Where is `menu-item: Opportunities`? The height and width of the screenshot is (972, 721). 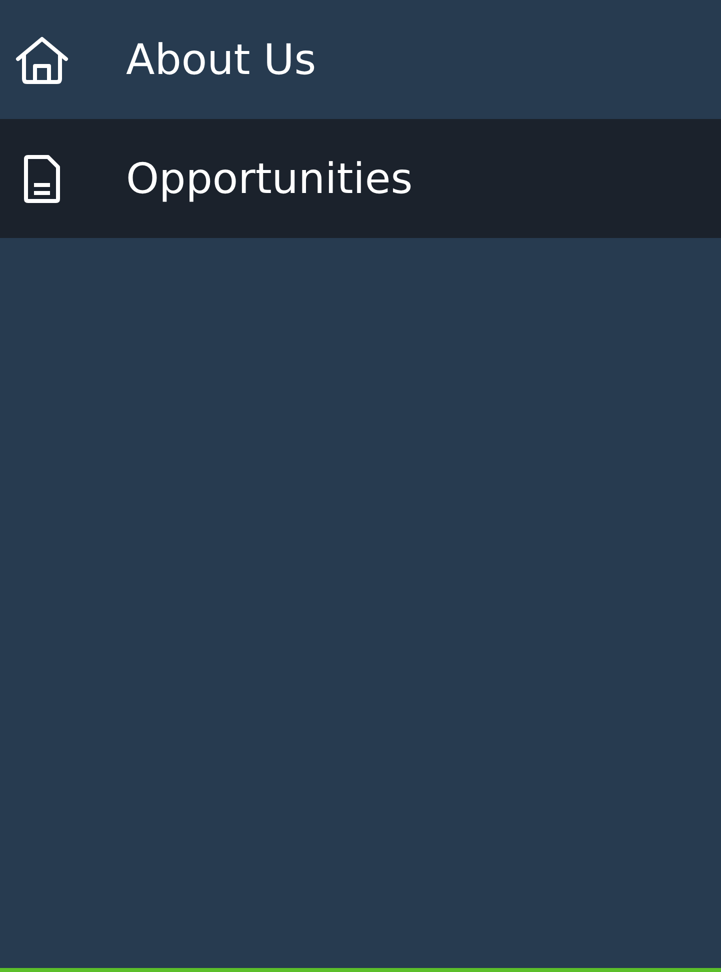 menu-item: Opportunities is located at coordinates (360, 178).